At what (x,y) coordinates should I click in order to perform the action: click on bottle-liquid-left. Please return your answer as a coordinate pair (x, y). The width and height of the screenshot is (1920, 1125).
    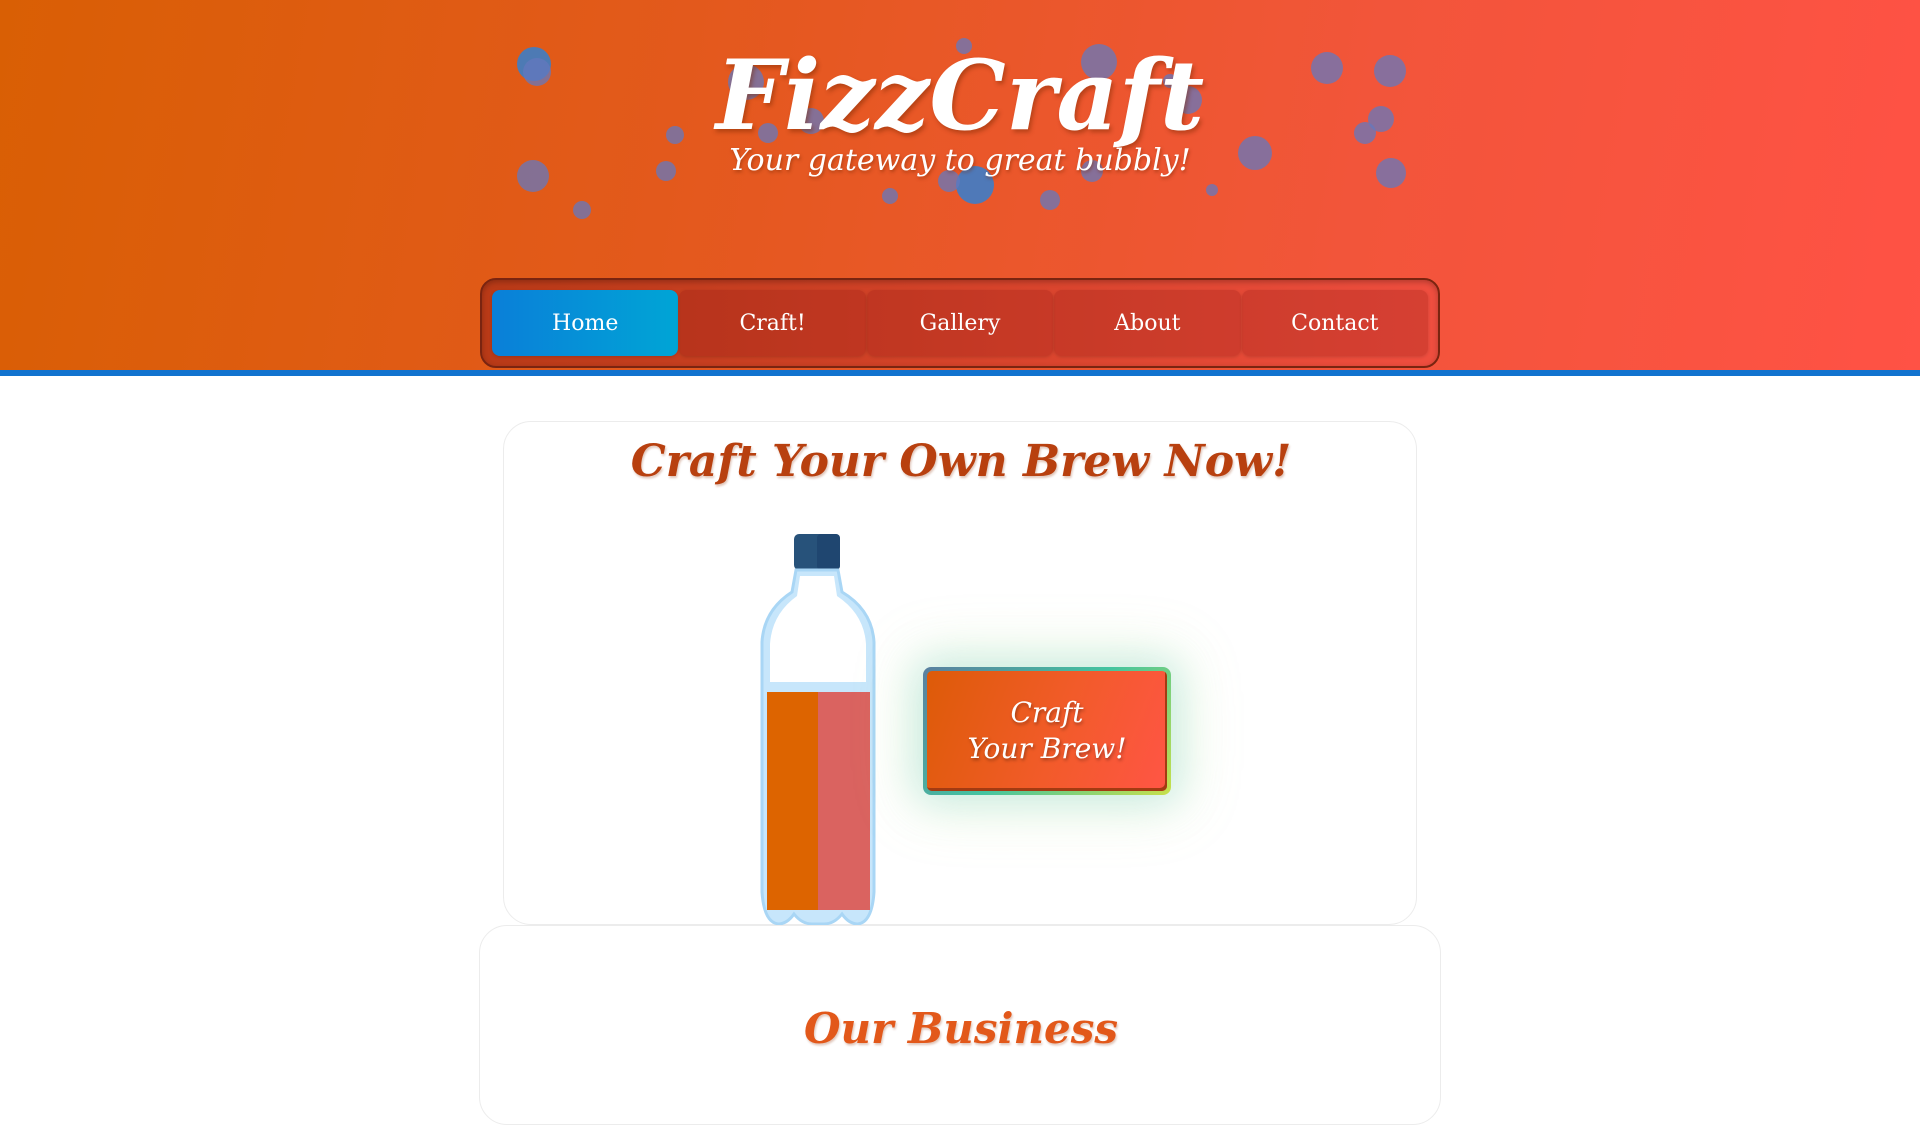
    Looking at the image, I should click on (792, 801).